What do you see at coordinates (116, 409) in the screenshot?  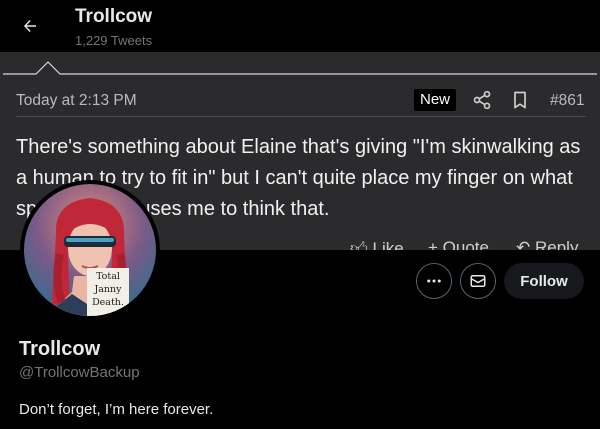 I see `profile-bio: Don’t forget, I’m here forever.` at bounding box center [116, 409].